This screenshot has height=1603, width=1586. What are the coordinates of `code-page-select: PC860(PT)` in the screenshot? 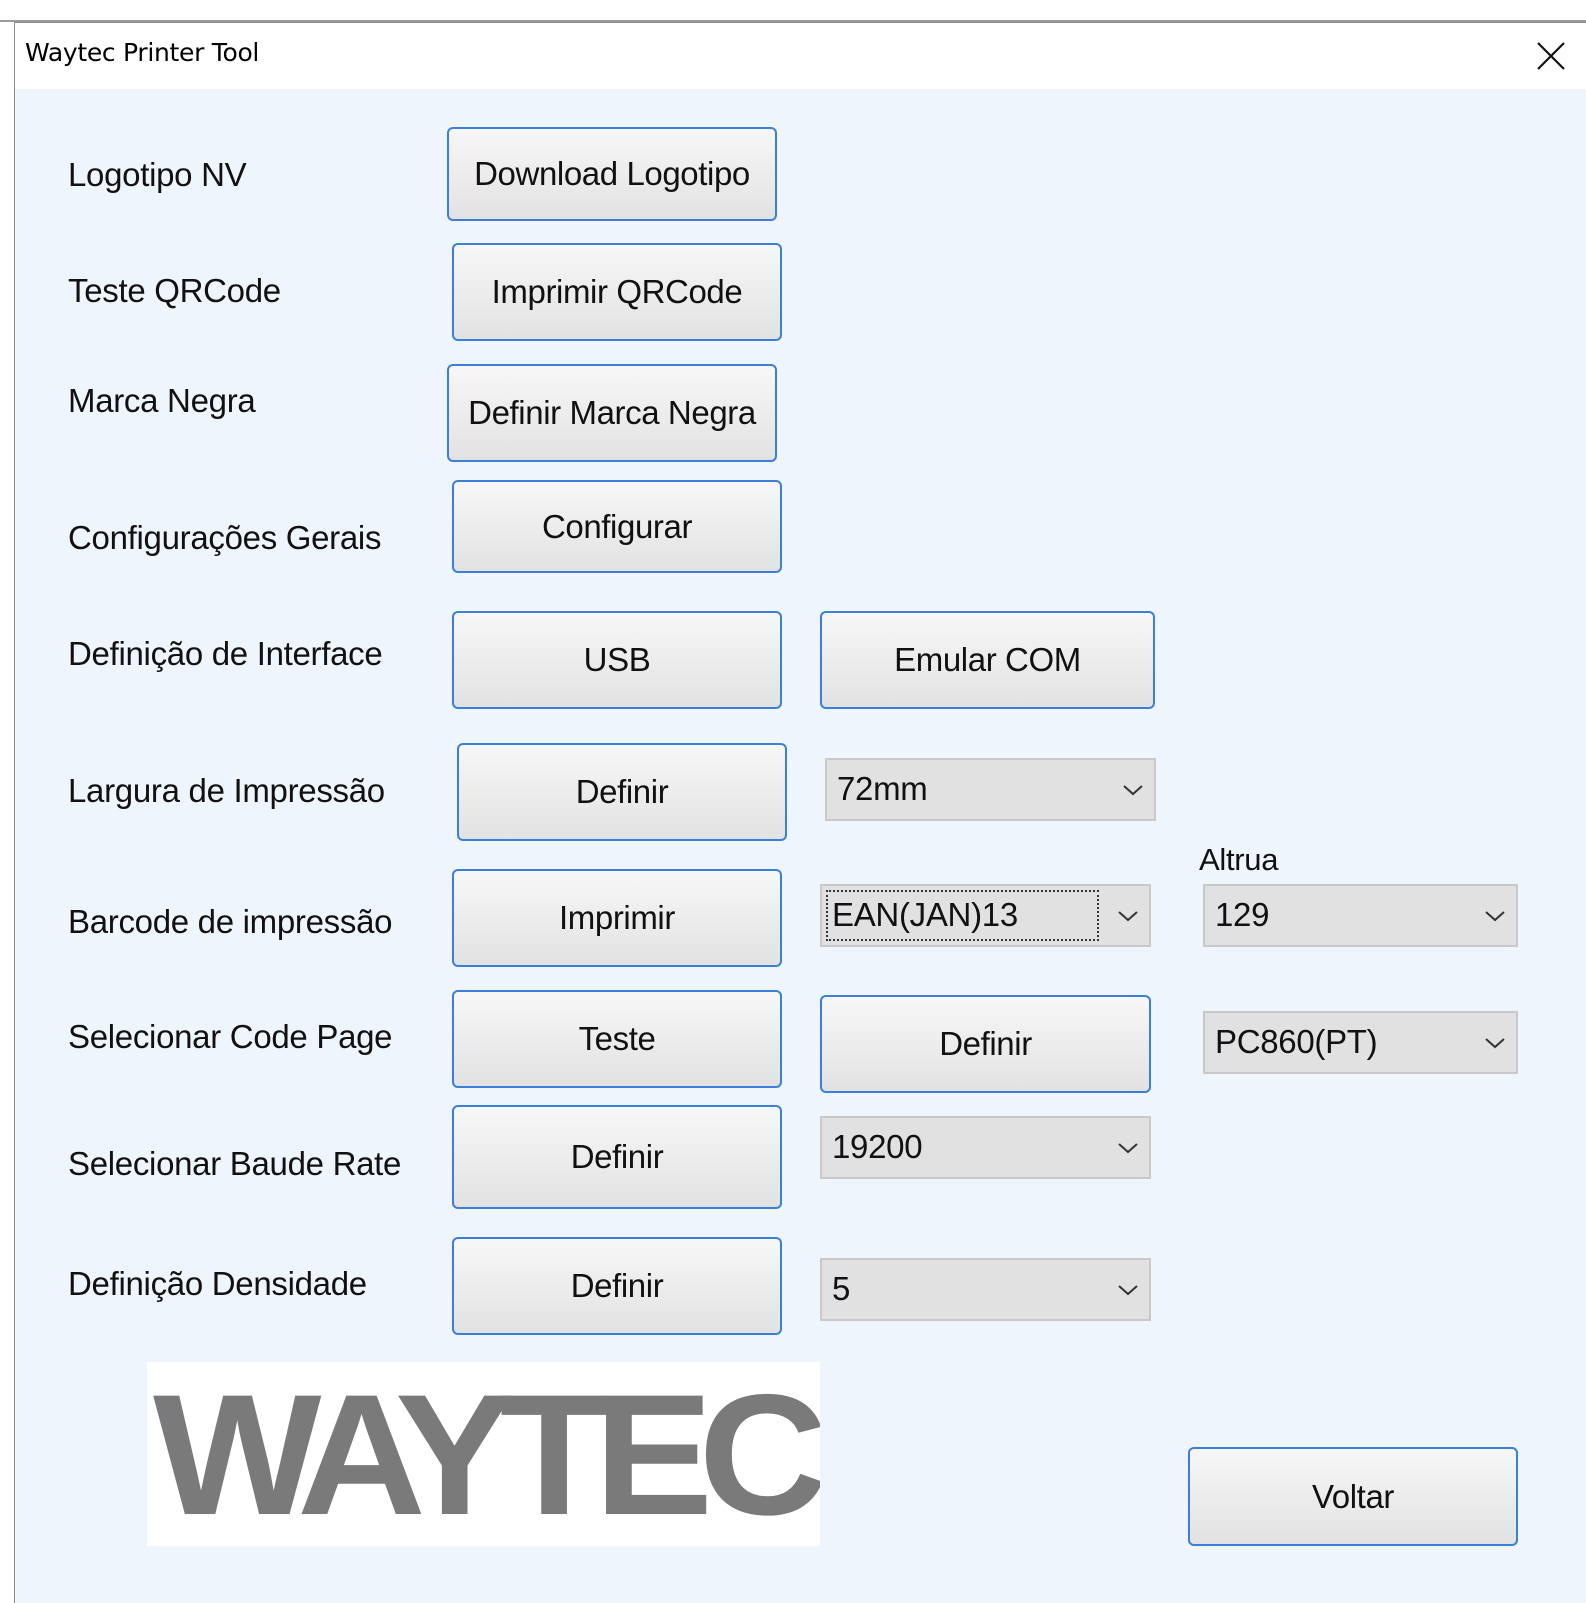 It's located at (1360, 1042).